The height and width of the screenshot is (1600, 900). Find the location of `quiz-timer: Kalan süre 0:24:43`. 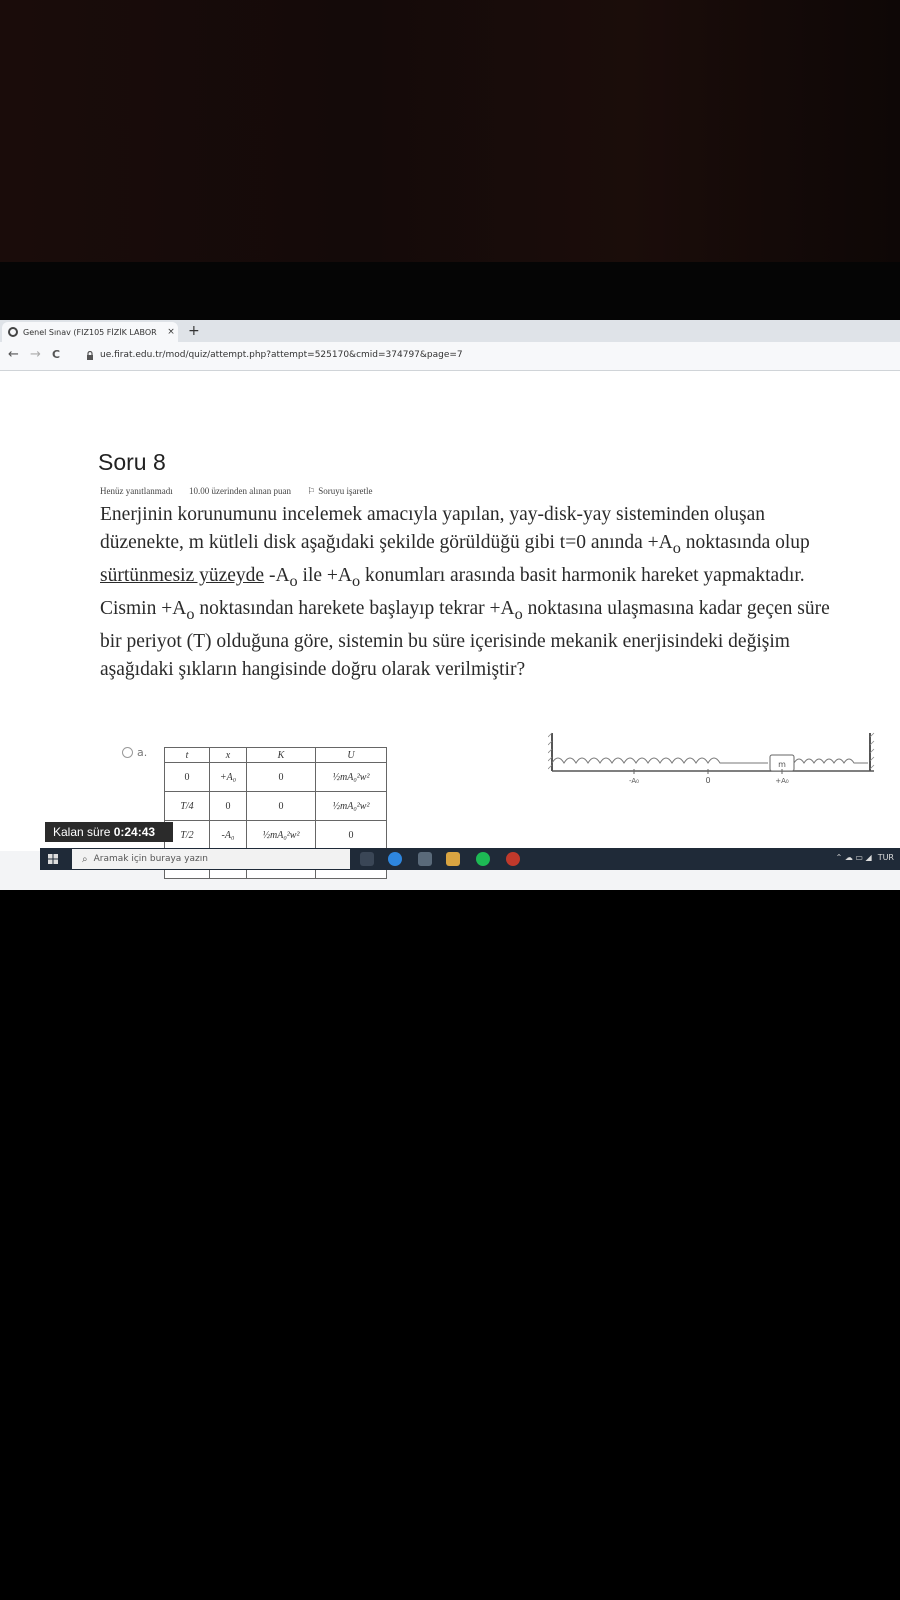

quiz-timer: Kalan süre 0:24:43 is located at coordinates (109, 832).